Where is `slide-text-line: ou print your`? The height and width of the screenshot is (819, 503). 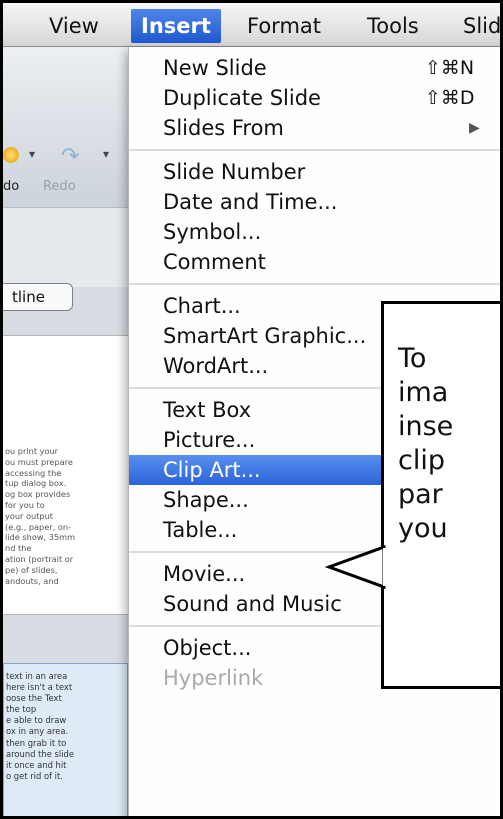
slide-text-line: ou print your is located at coordinates (32, 451).